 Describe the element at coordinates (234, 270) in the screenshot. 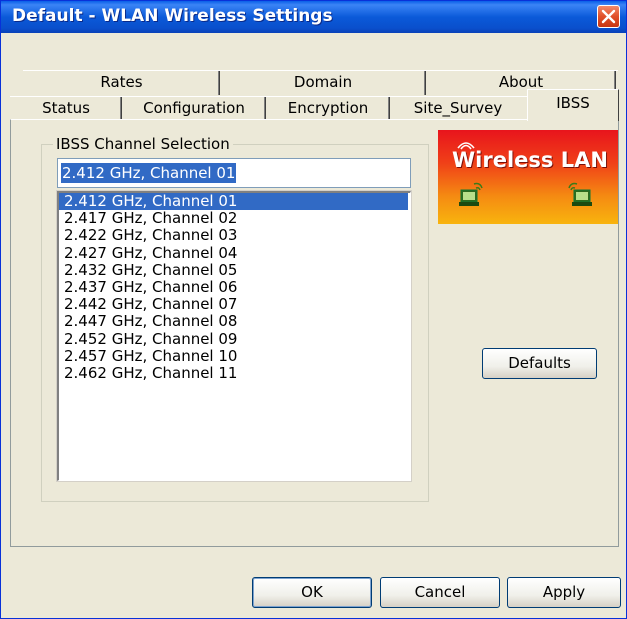

I see `list-item: 2.432 GHz, Channel 05` at that location.